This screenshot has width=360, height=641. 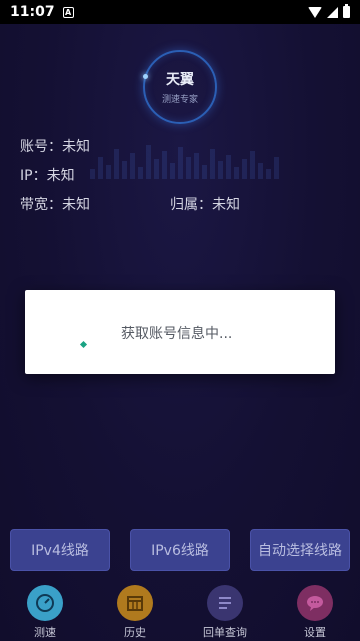 I want to click on nav-label-speedtest: 测速, so click(x=45, y=632).